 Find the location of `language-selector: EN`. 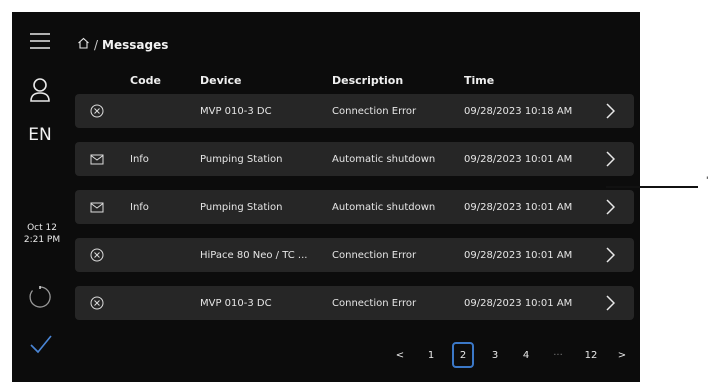

language-selector: EN is located at coordinates (40, 135).